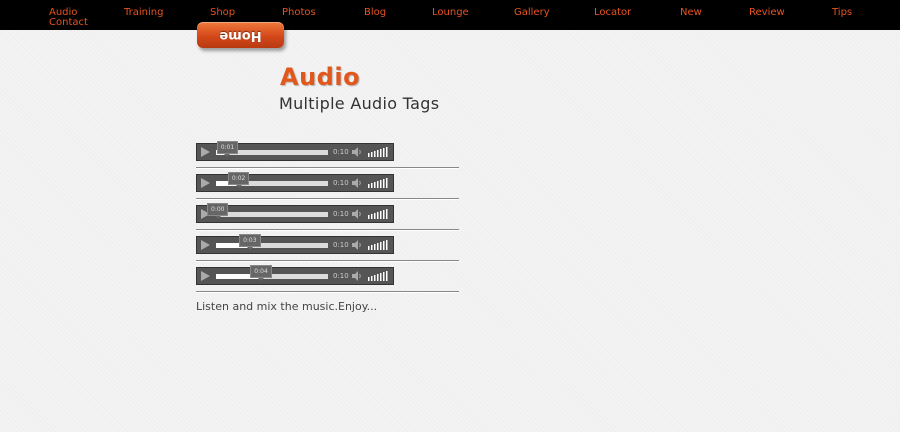 The width and height of the screenshot is (900, 432). What do you see at coordinates (272, 242) in the screenshot?
I see `seek-bar: 0:03` at bounding box center [272, 242].